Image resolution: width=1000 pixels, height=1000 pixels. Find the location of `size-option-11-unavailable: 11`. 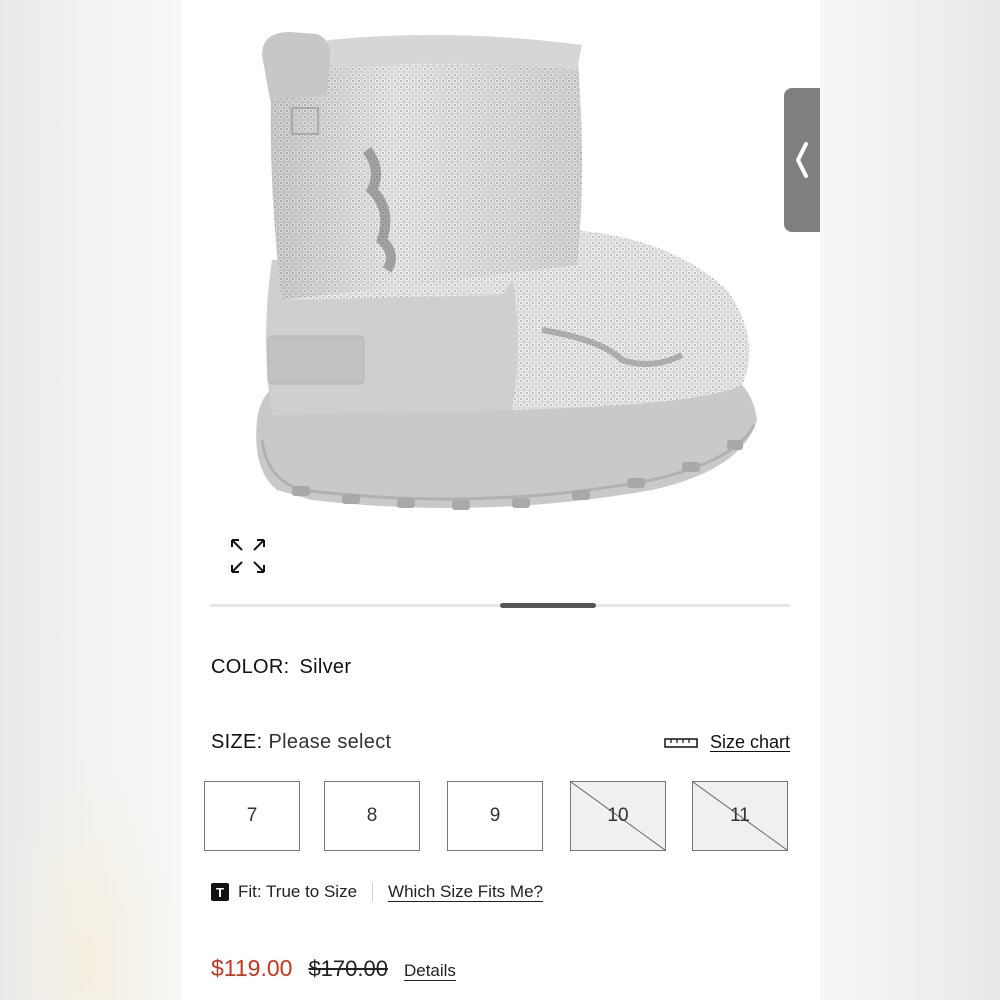

size-option-11-unavailable: 11 is located at coordinates (740, 816).